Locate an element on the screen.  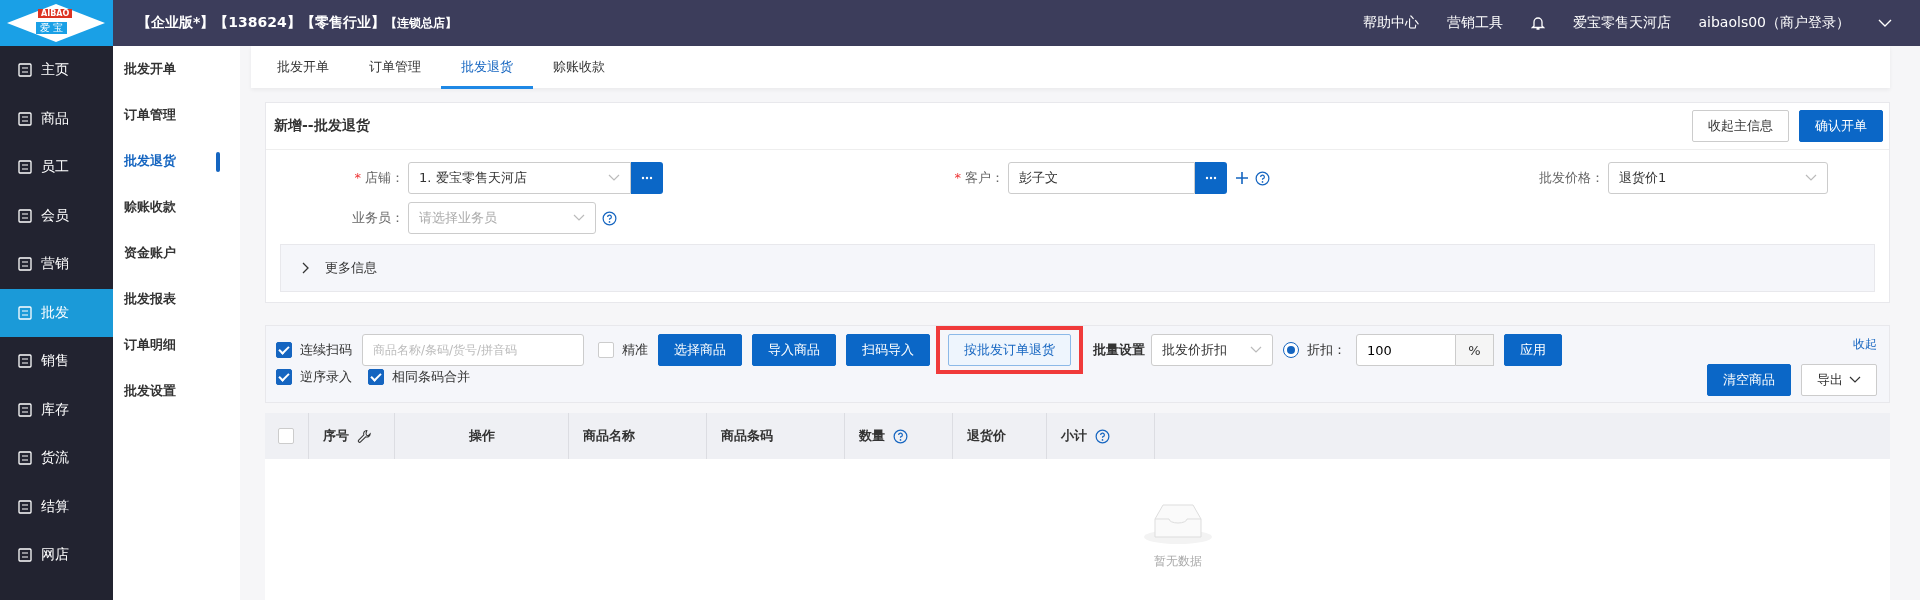
toolbar-button: 扫码导入 is located at coordinates (888, 350).